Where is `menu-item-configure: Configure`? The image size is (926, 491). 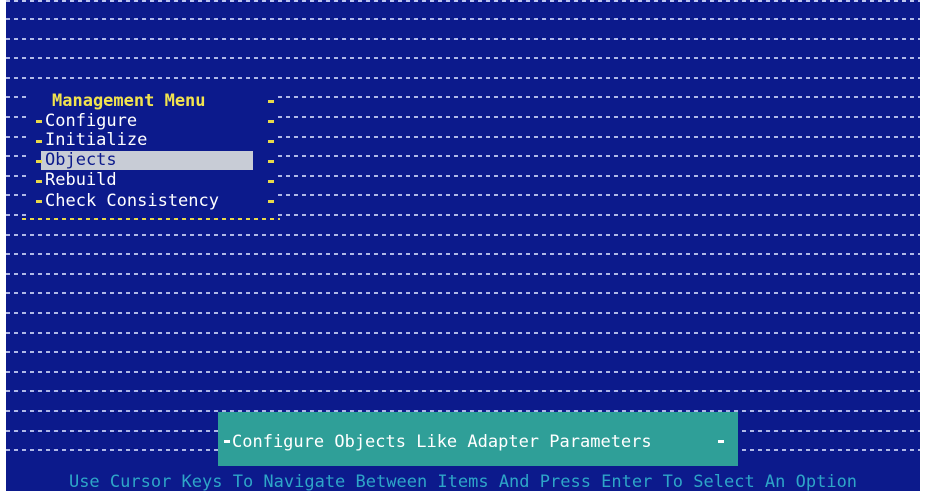 menu-item-configure: Configure is located at coordinates (148, 121).